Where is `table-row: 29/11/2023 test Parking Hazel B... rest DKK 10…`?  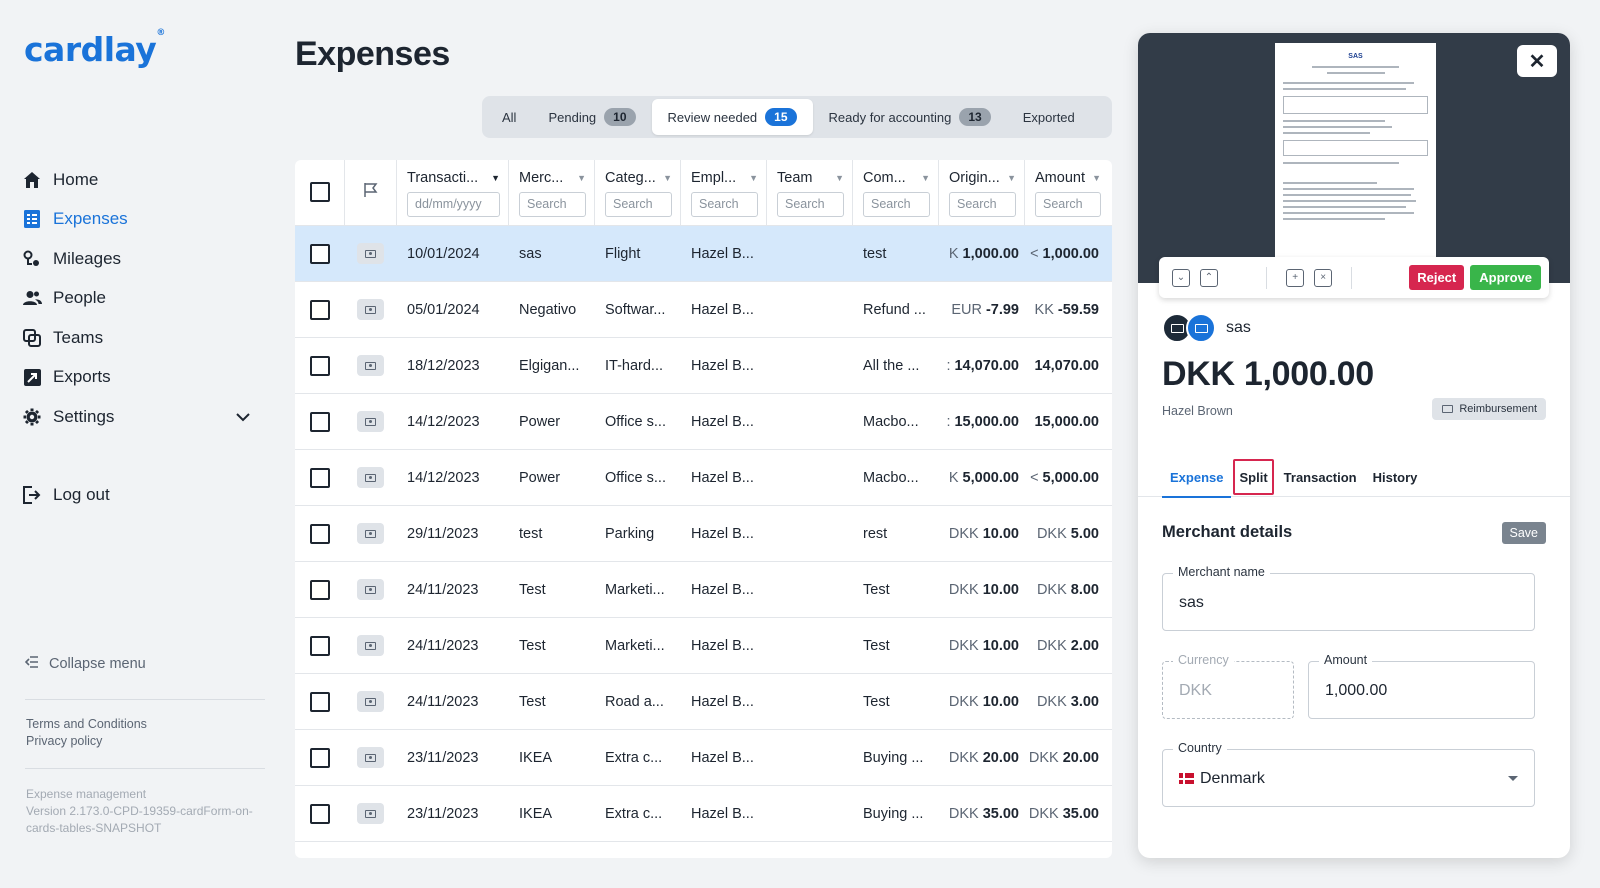
table-row: 29/11/2023 test Parking Hazel B... rest DKK 10… is located at coordinates (703, 534).